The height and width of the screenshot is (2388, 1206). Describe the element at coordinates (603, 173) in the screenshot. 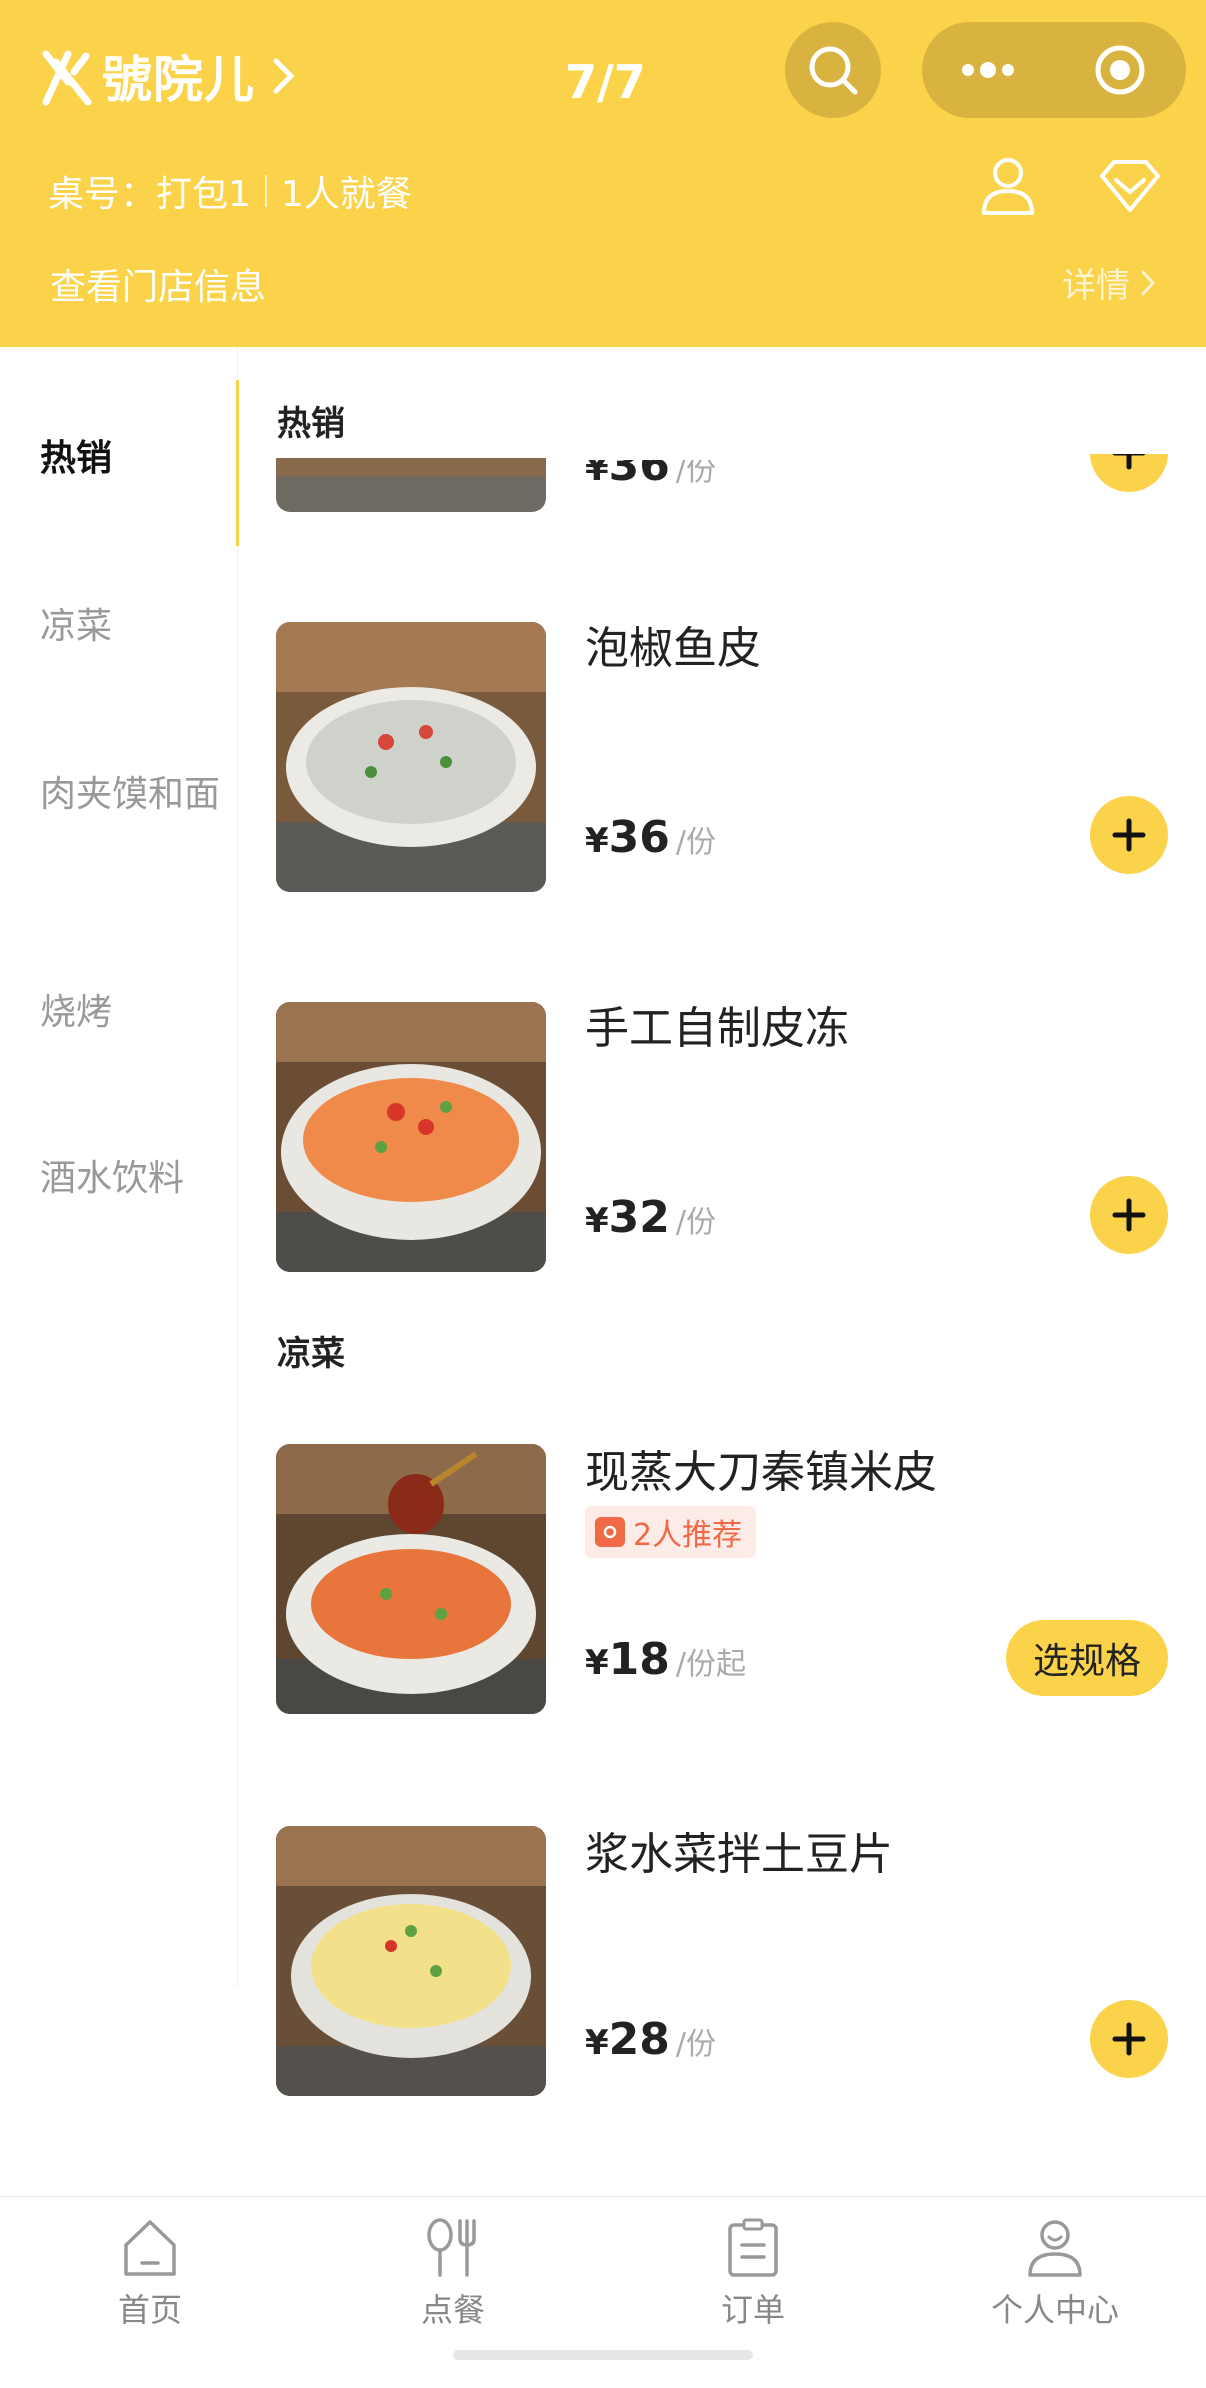

I see `store-header: 號院儿 7/7 桌号：打包1 1人就餐 查看门店信息 详情` at that location.